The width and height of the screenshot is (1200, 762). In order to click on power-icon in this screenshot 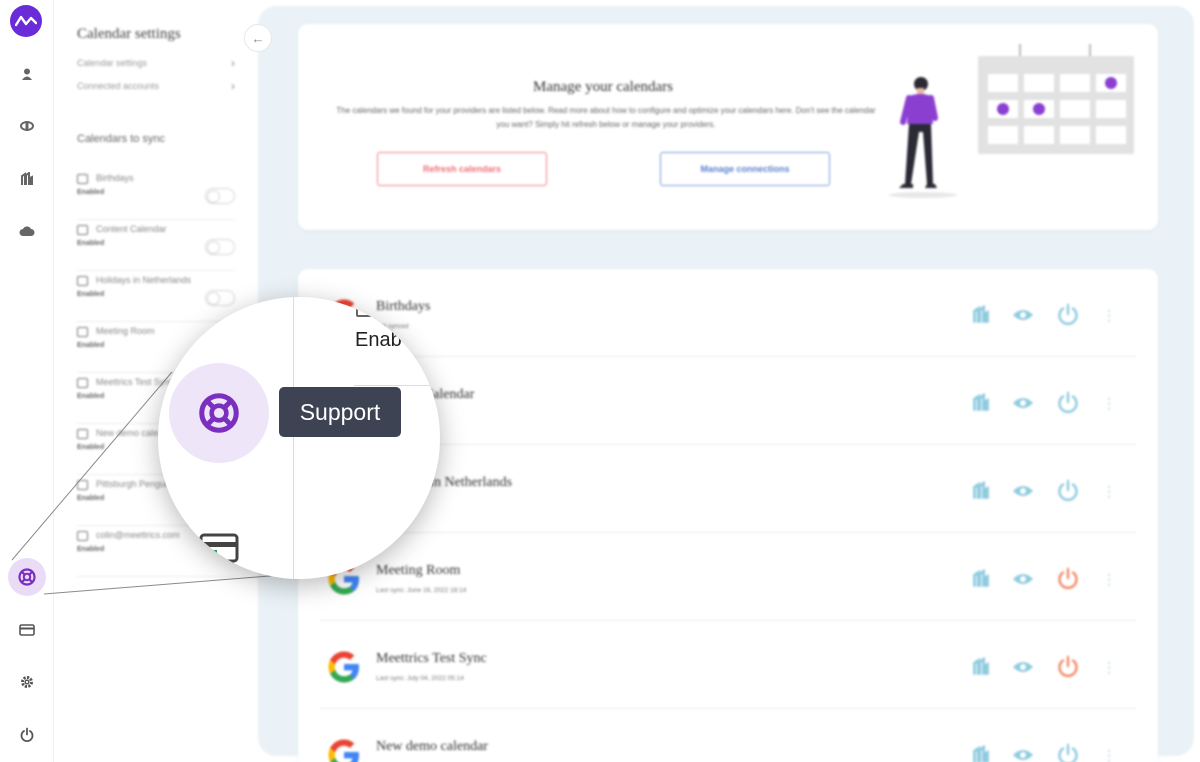, I will do `click(27, 735)`.